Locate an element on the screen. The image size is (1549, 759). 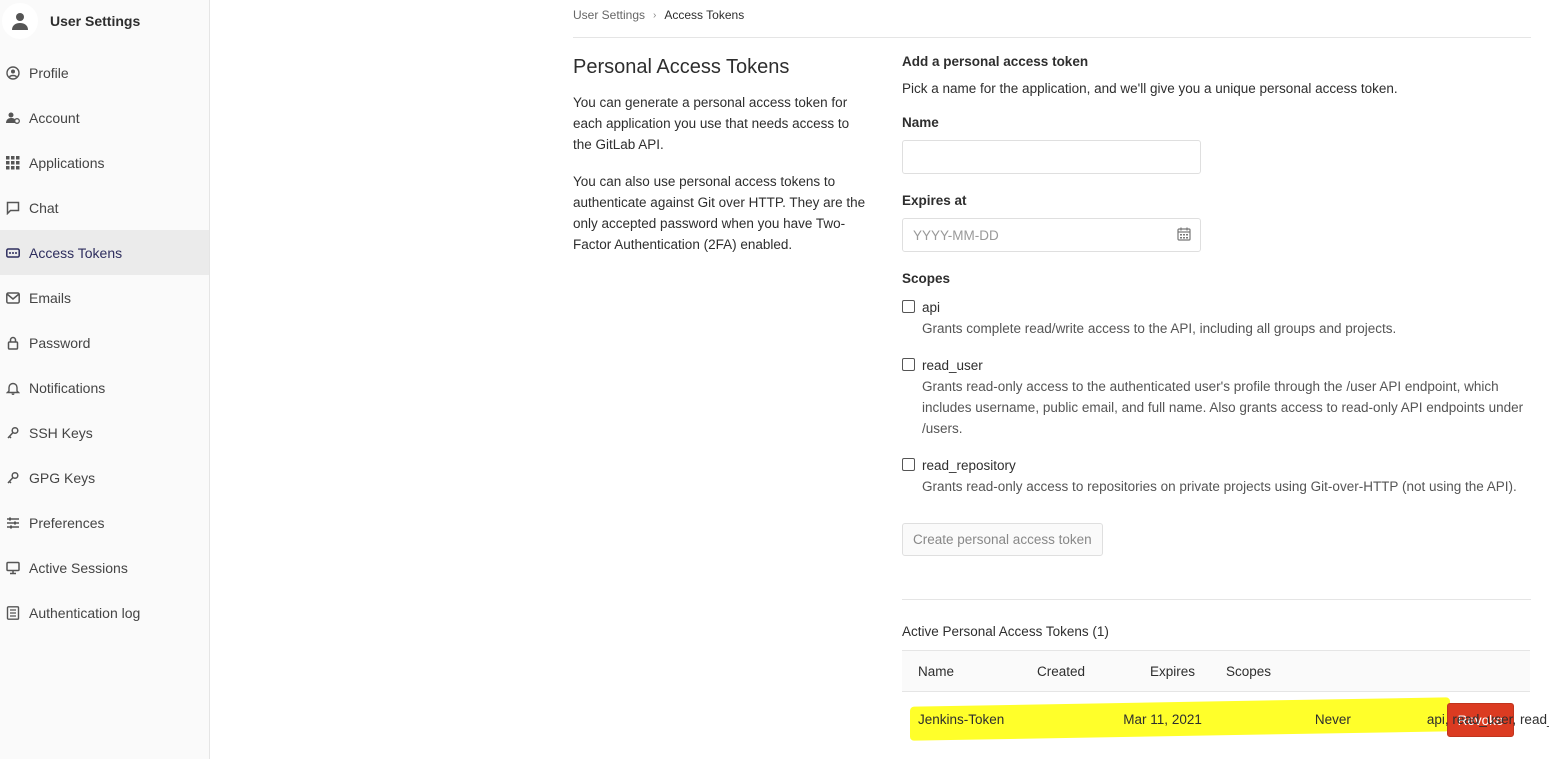
chat-icon is located at coordinates (13, 208).